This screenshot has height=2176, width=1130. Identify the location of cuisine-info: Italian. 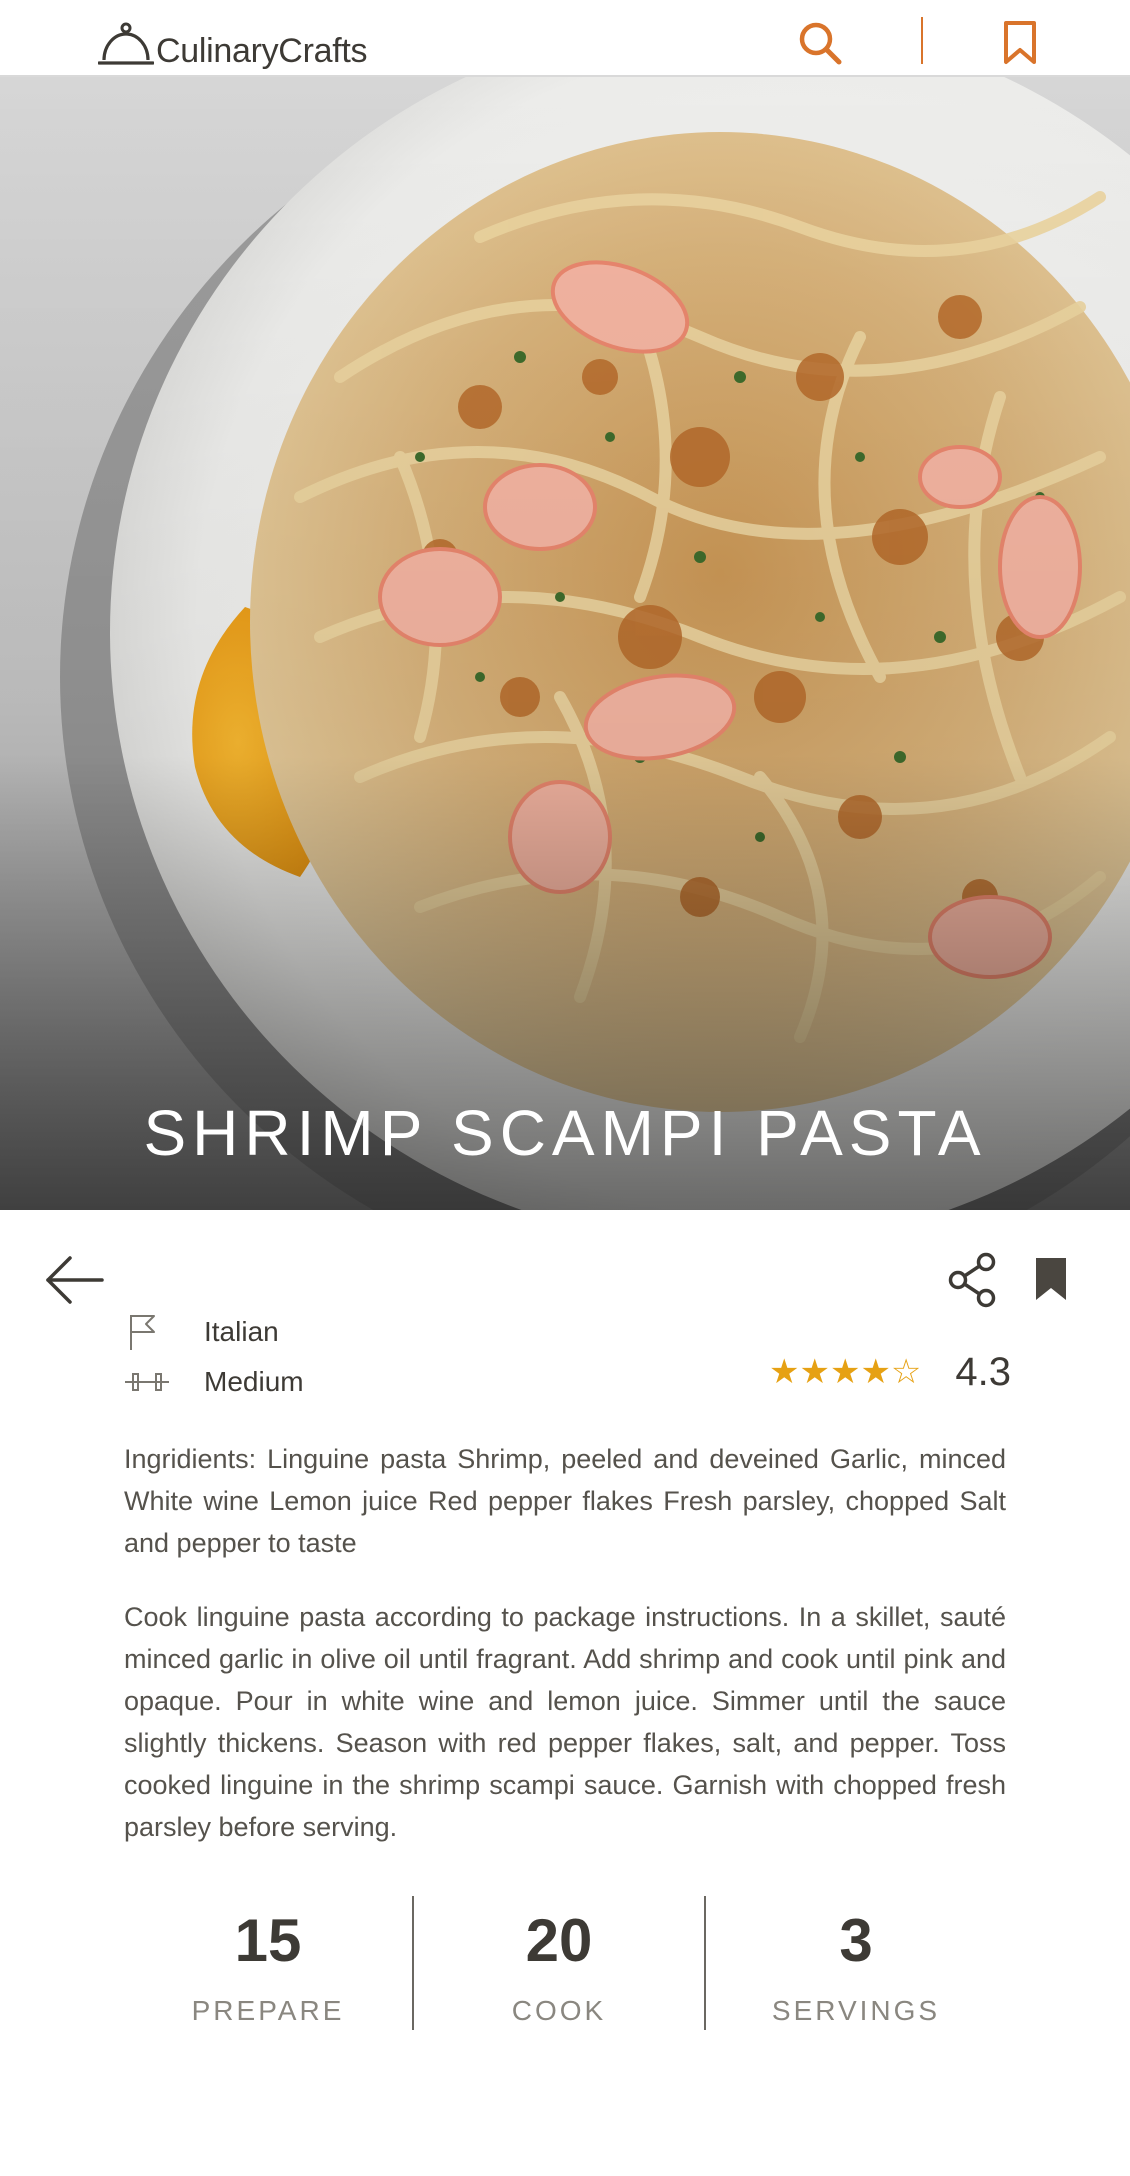
(201, 1332).